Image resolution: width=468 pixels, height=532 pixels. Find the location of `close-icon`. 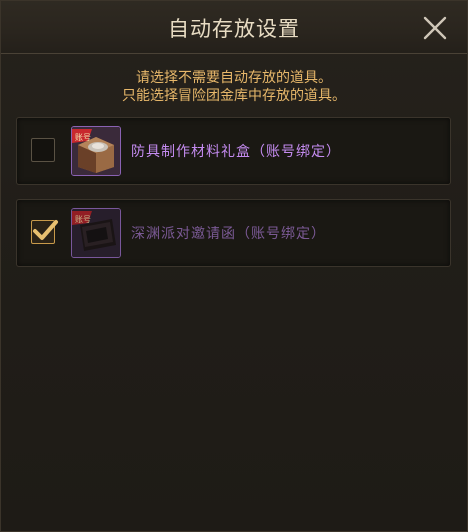

close-icon is located at coordinates (435, 28).